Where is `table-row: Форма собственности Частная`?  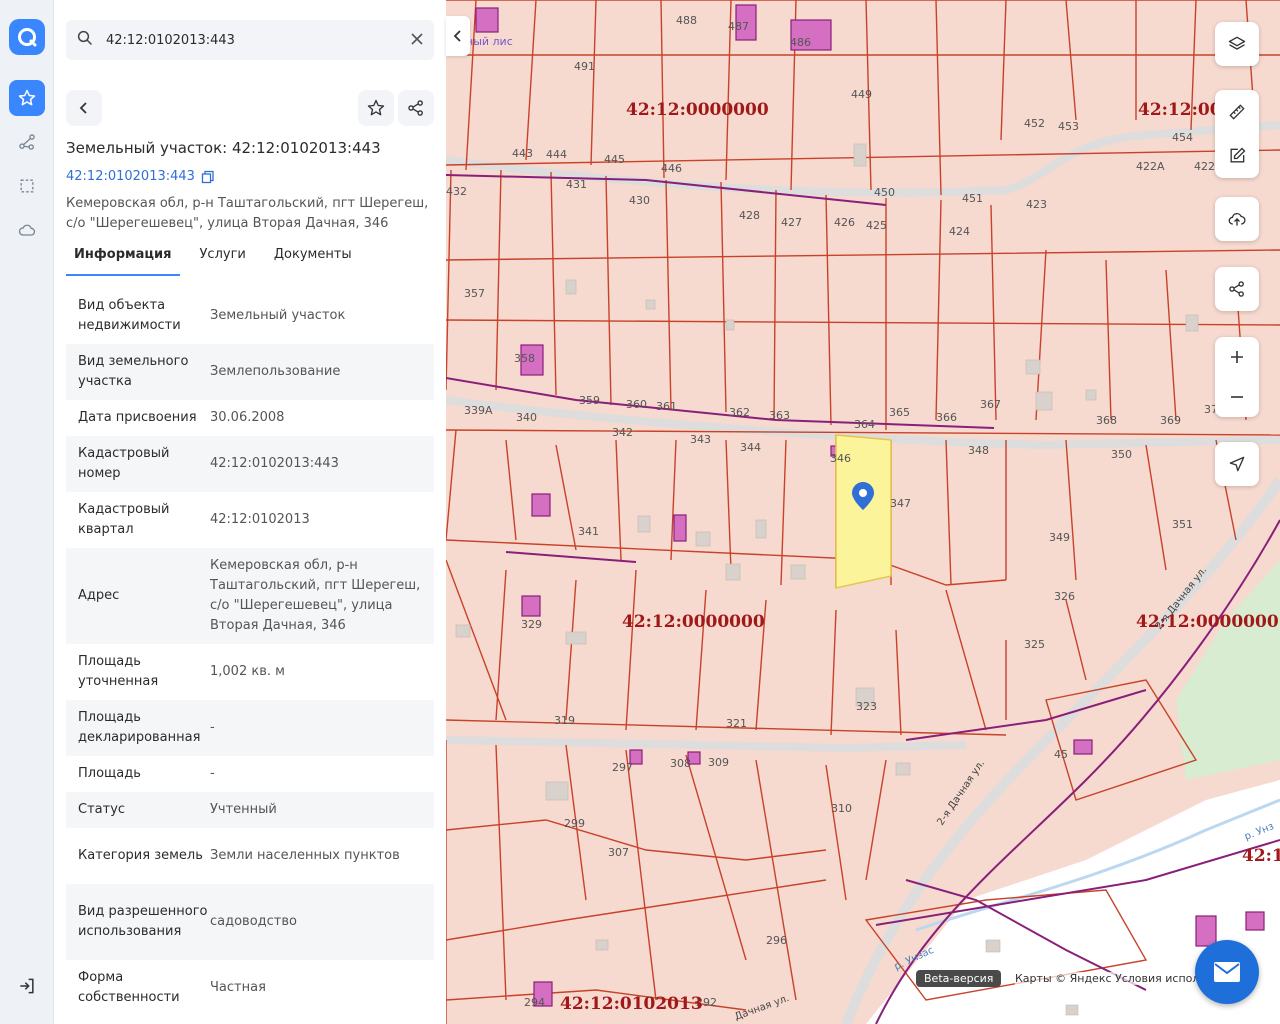
table-row: Форма собственности Частная is located at coordinates (250, 988).